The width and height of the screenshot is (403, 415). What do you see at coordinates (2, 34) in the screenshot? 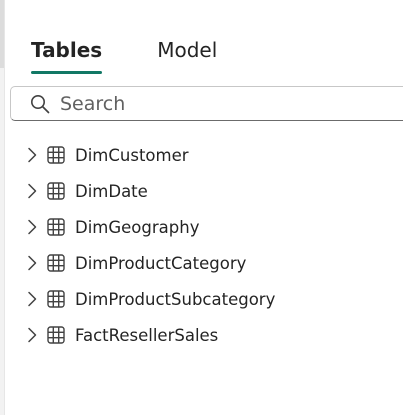
I see `pane-left-border-top` at bounding box center [2, 34].